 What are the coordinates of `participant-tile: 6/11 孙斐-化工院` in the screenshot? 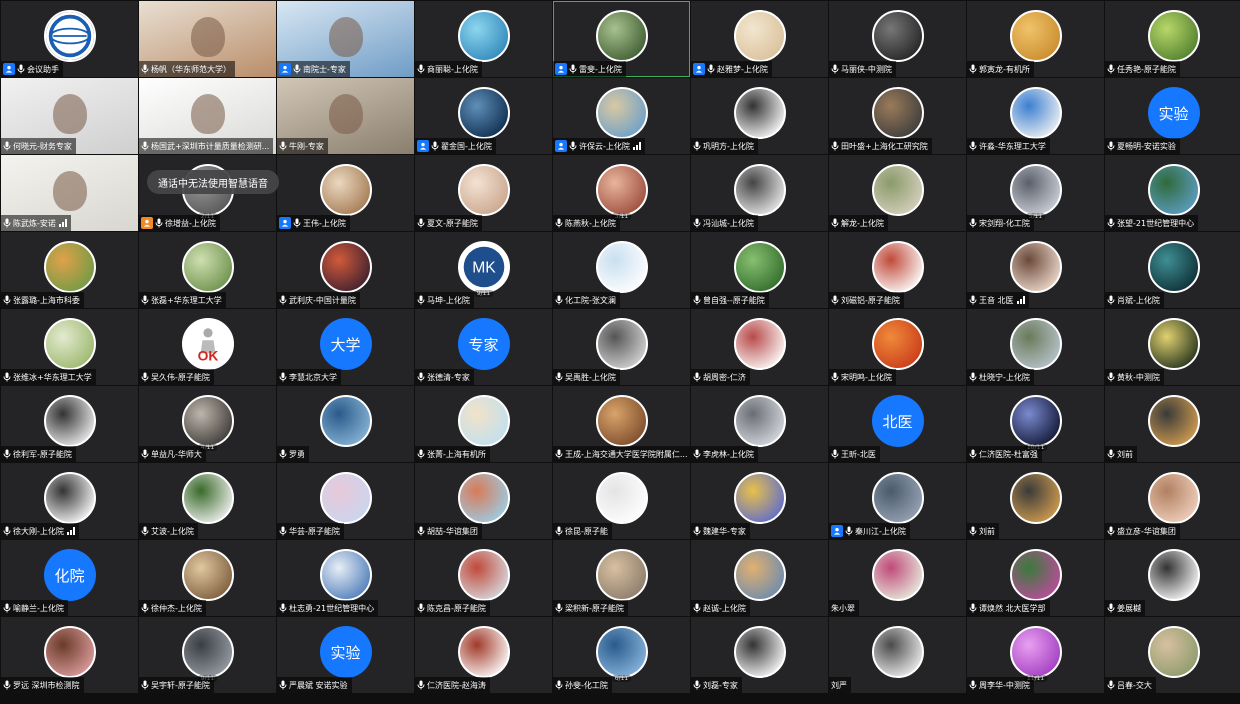 It's located at (621, 655).